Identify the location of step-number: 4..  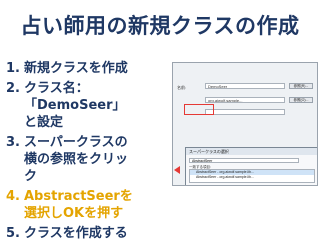
(13, 196).